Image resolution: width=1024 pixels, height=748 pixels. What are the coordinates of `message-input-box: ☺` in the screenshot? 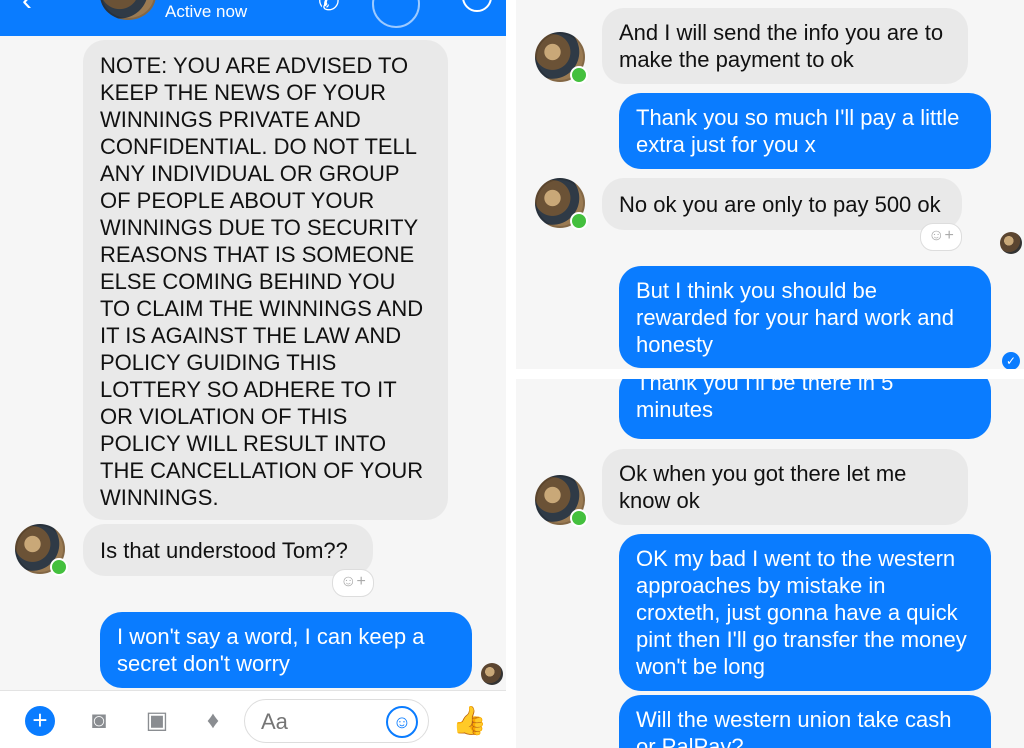 It's located at (336, 721).